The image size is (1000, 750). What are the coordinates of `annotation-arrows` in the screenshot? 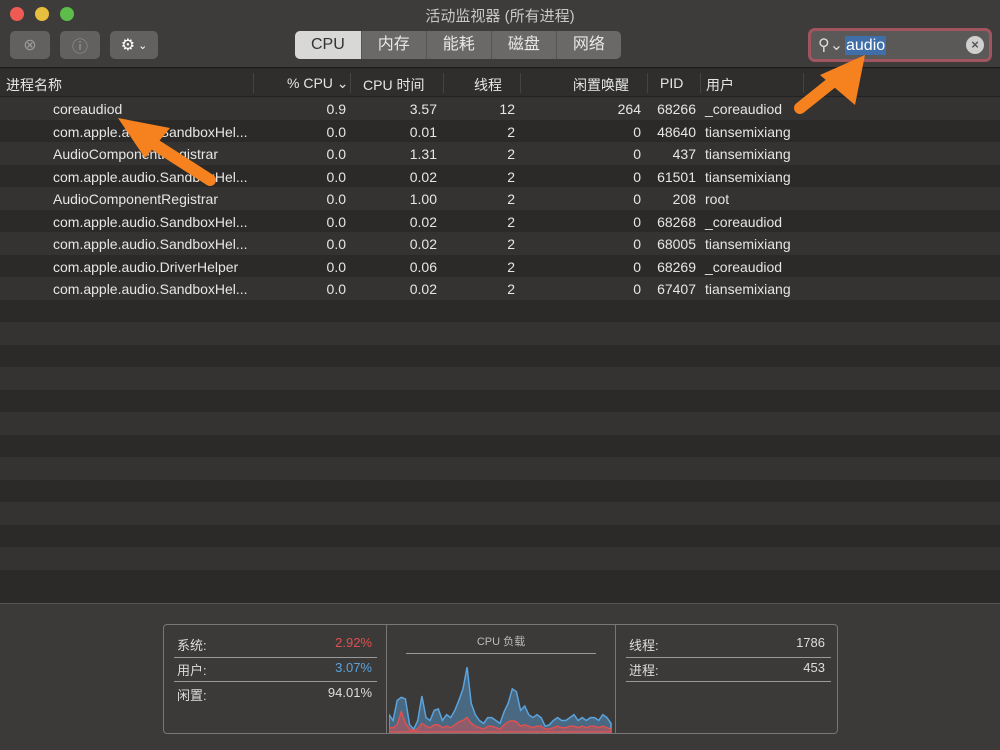 It's located at (491, 120).